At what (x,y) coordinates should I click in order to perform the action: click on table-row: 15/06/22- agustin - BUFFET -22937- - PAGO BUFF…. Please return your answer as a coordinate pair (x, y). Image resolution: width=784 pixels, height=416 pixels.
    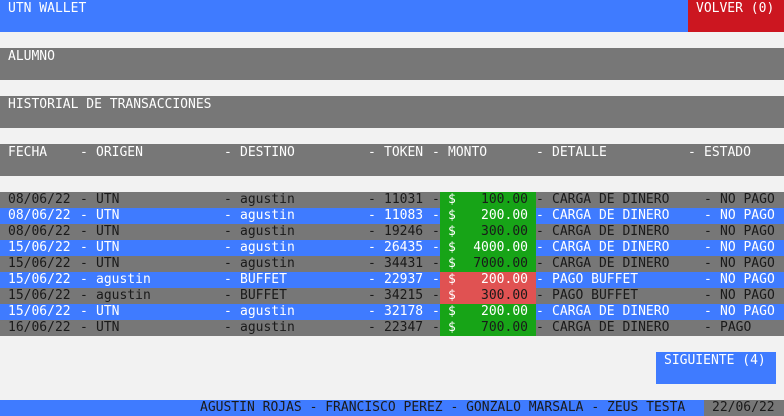
    Looking at the image, I should click on (392, 280).